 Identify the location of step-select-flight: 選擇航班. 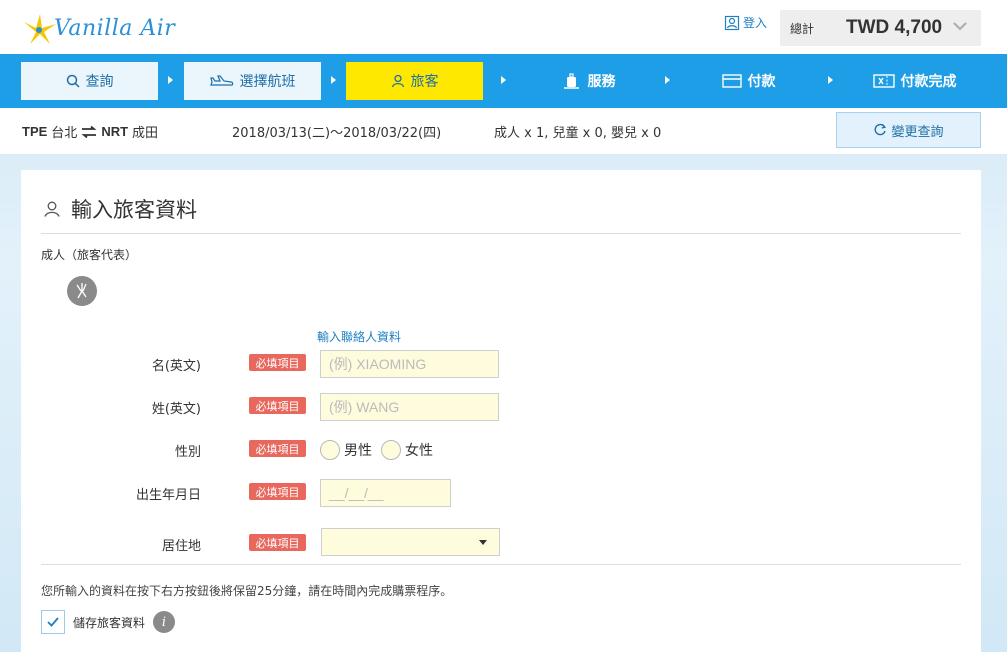
(252, 81).